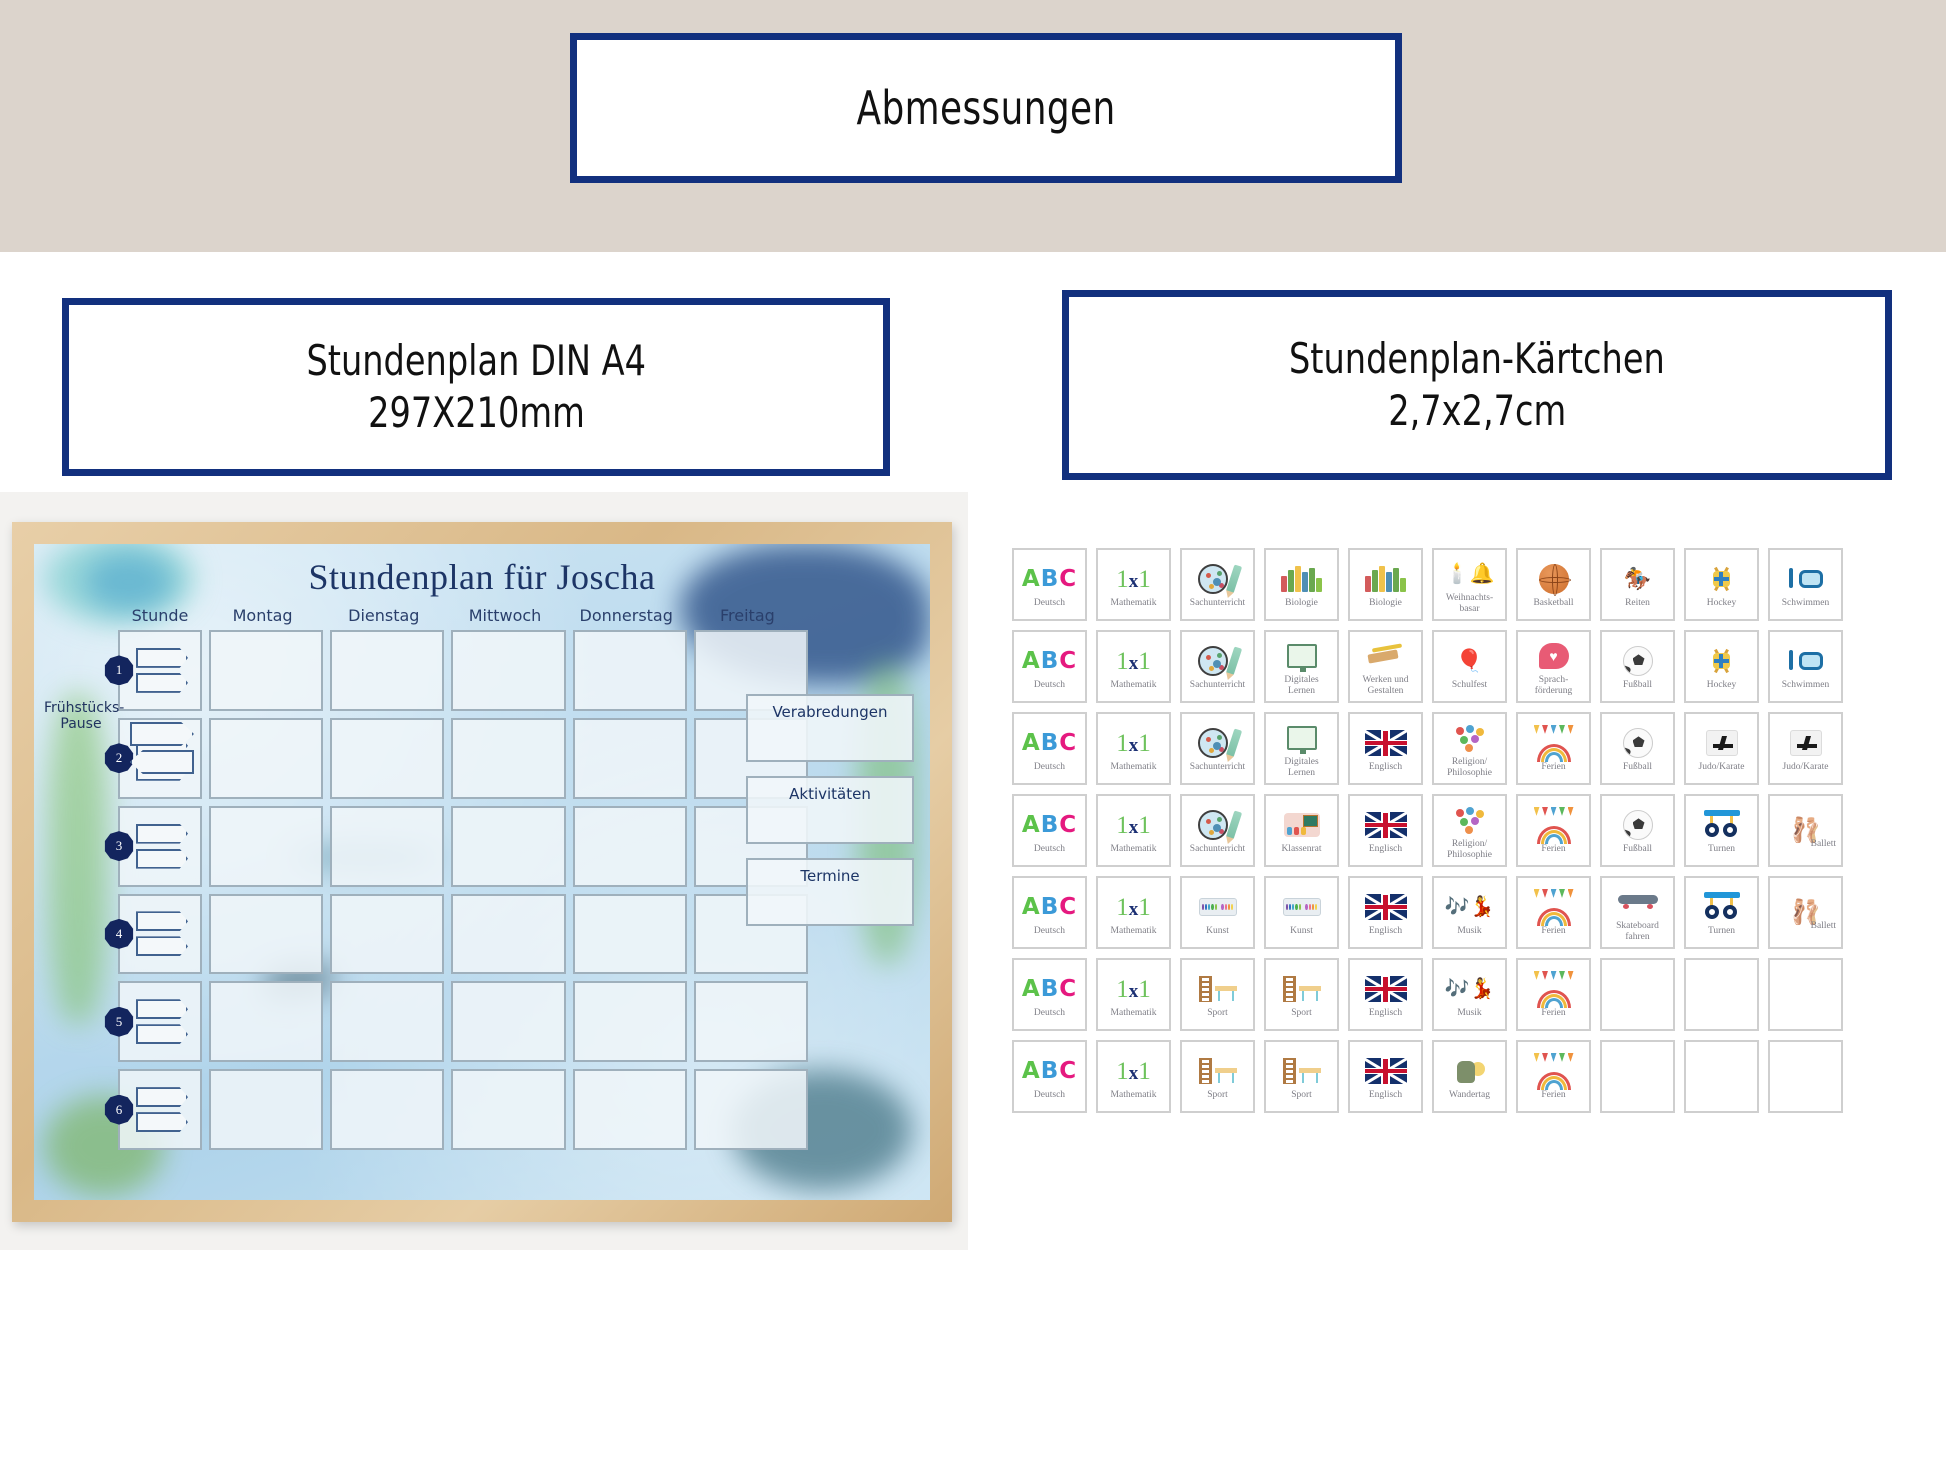  Describe the element at coordinates (1469, 830) in the screenshot. I see `subject-card: Religion/ Philosophie` at that location.